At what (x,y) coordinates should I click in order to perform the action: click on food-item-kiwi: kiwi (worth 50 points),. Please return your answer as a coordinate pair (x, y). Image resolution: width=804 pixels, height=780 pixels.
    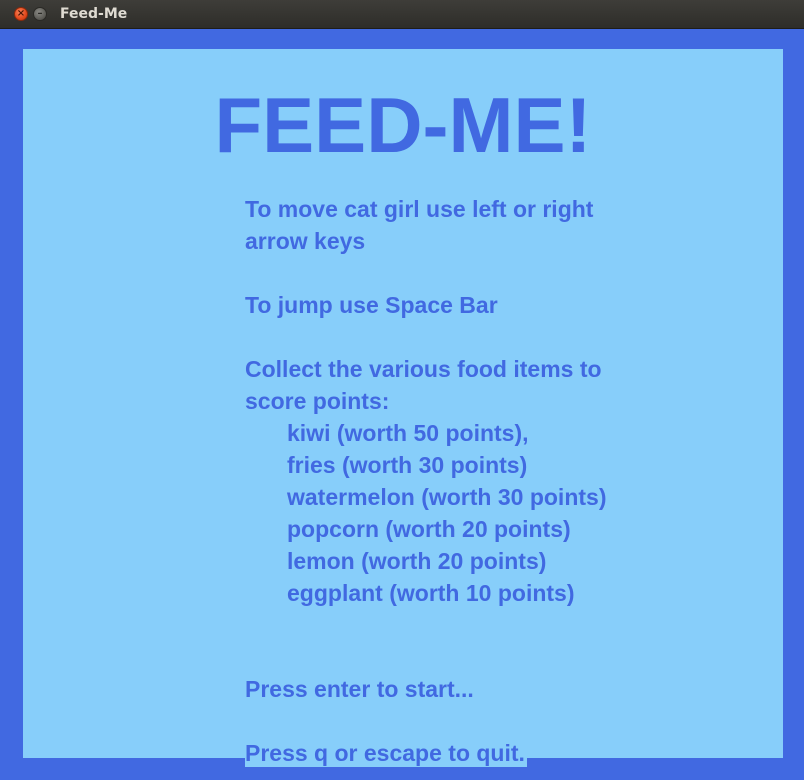
    Looking at the image, I should click on (408, 433).